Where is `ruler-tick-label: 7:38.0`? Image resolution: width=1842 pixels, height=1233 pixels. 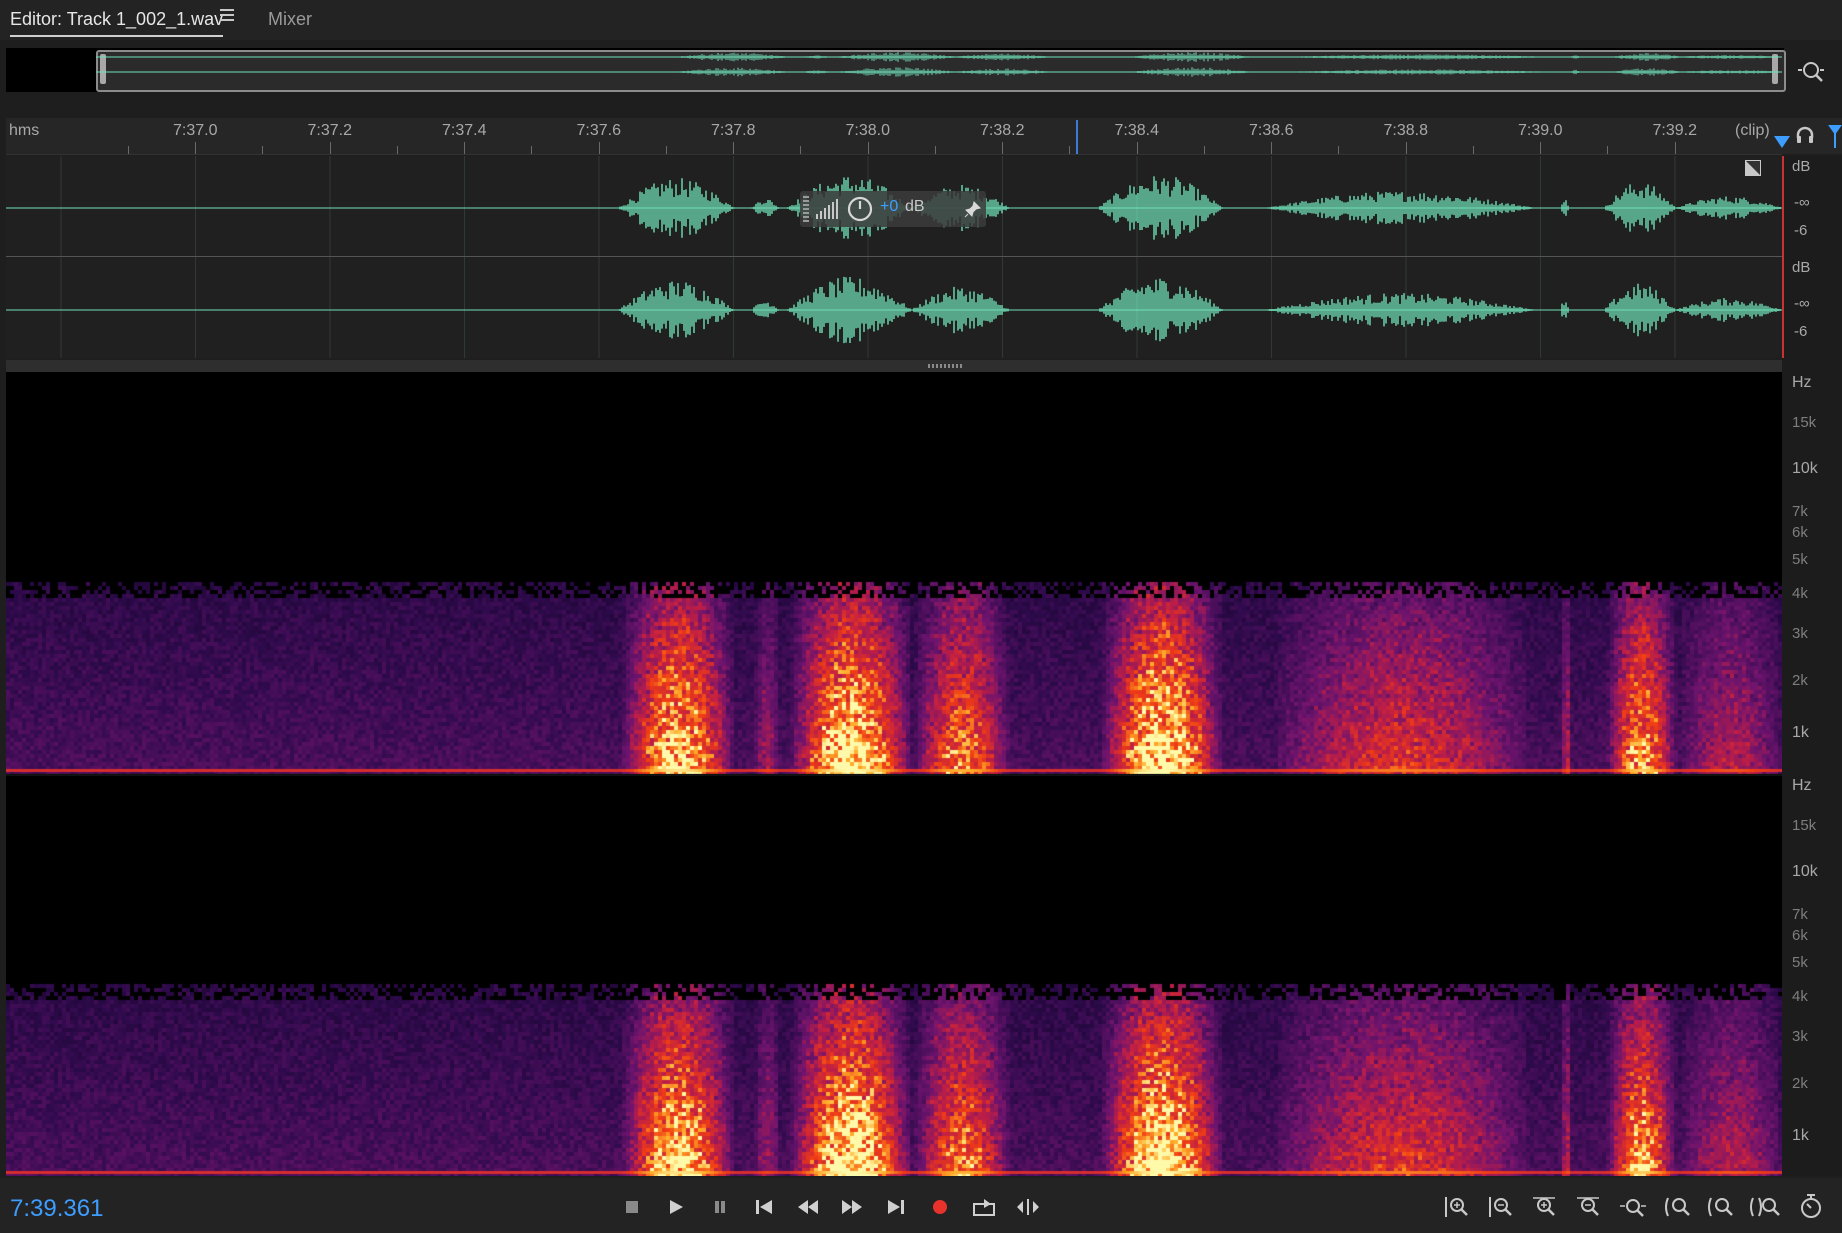 ruler-tick-label: 7:38.0 is located at coordinates (867, 130).